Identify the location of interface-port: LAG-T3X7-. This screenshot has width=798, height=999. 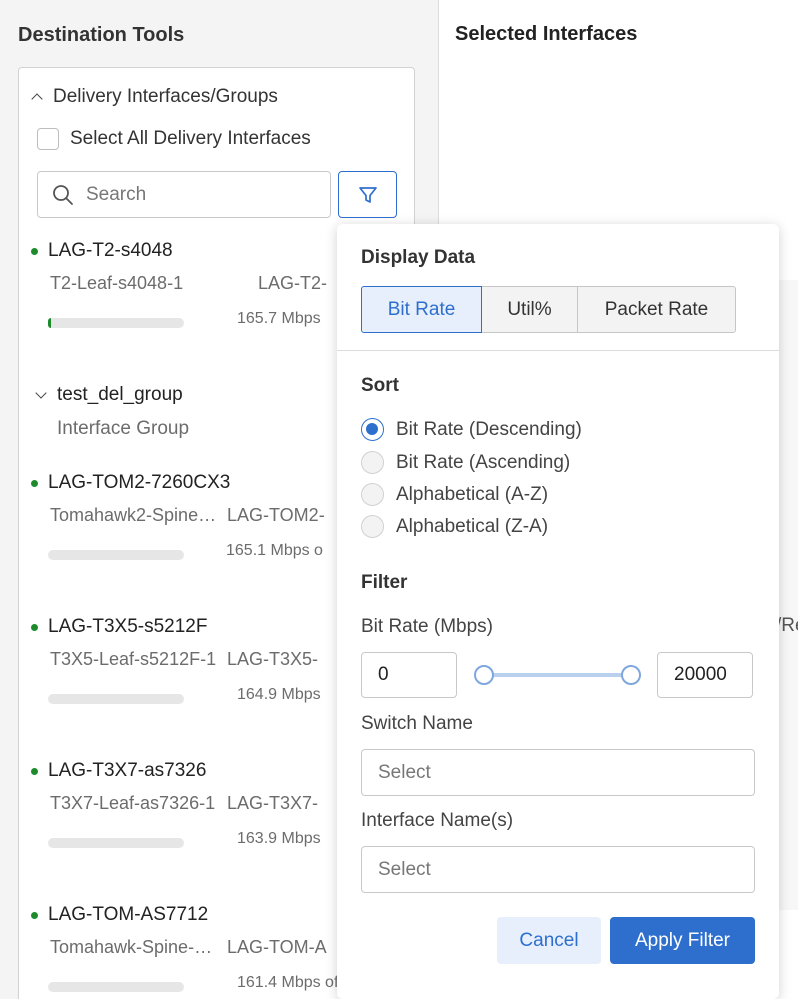
(273, 803).